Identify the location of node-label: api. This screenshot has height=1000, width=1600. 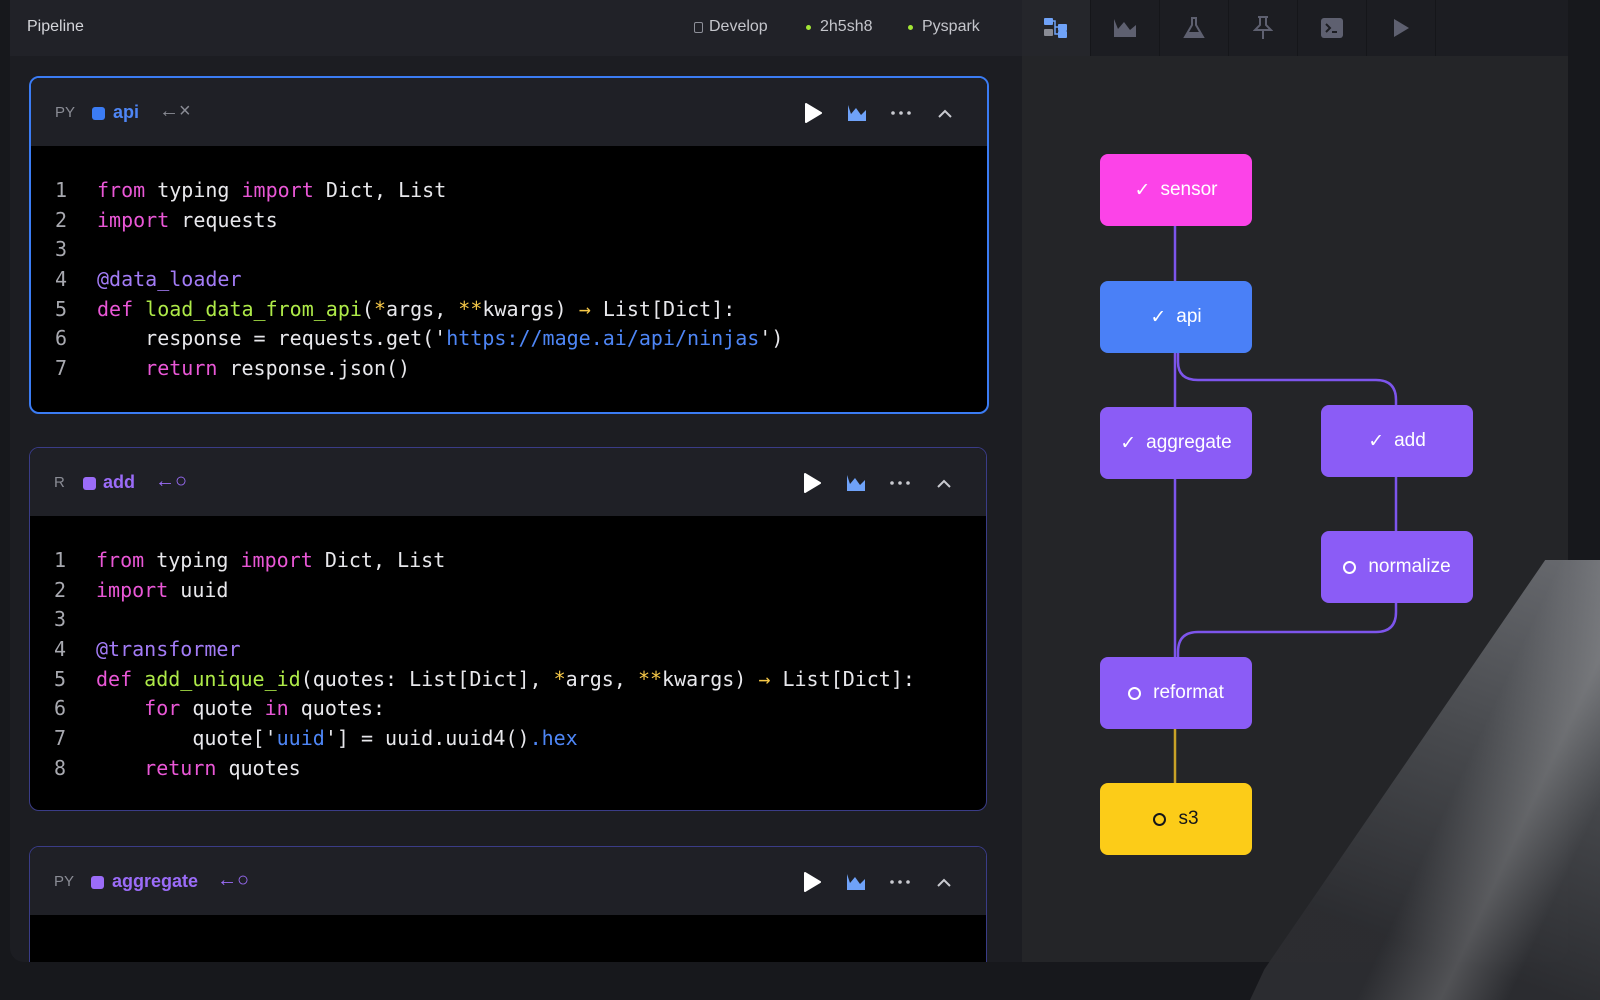
(1189, 316).